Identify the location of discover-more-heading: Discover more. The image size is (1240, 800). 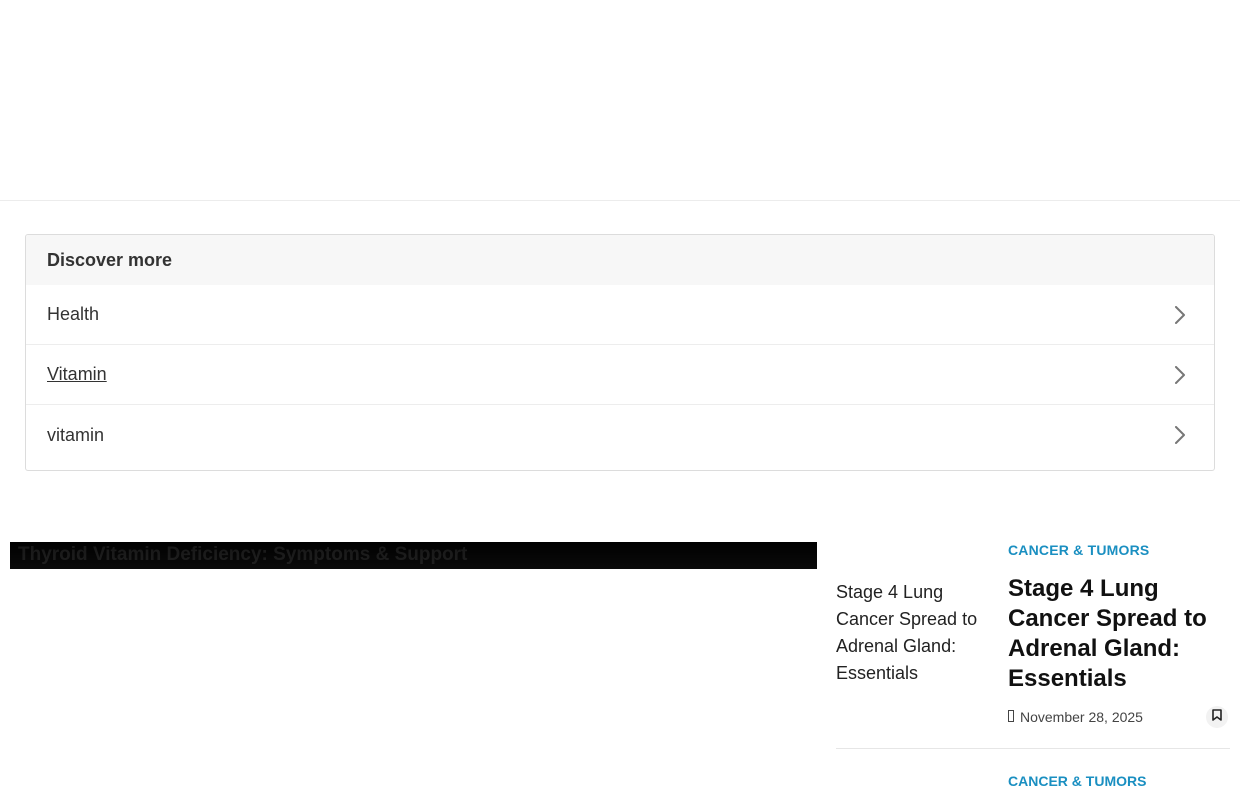
(620, 260).